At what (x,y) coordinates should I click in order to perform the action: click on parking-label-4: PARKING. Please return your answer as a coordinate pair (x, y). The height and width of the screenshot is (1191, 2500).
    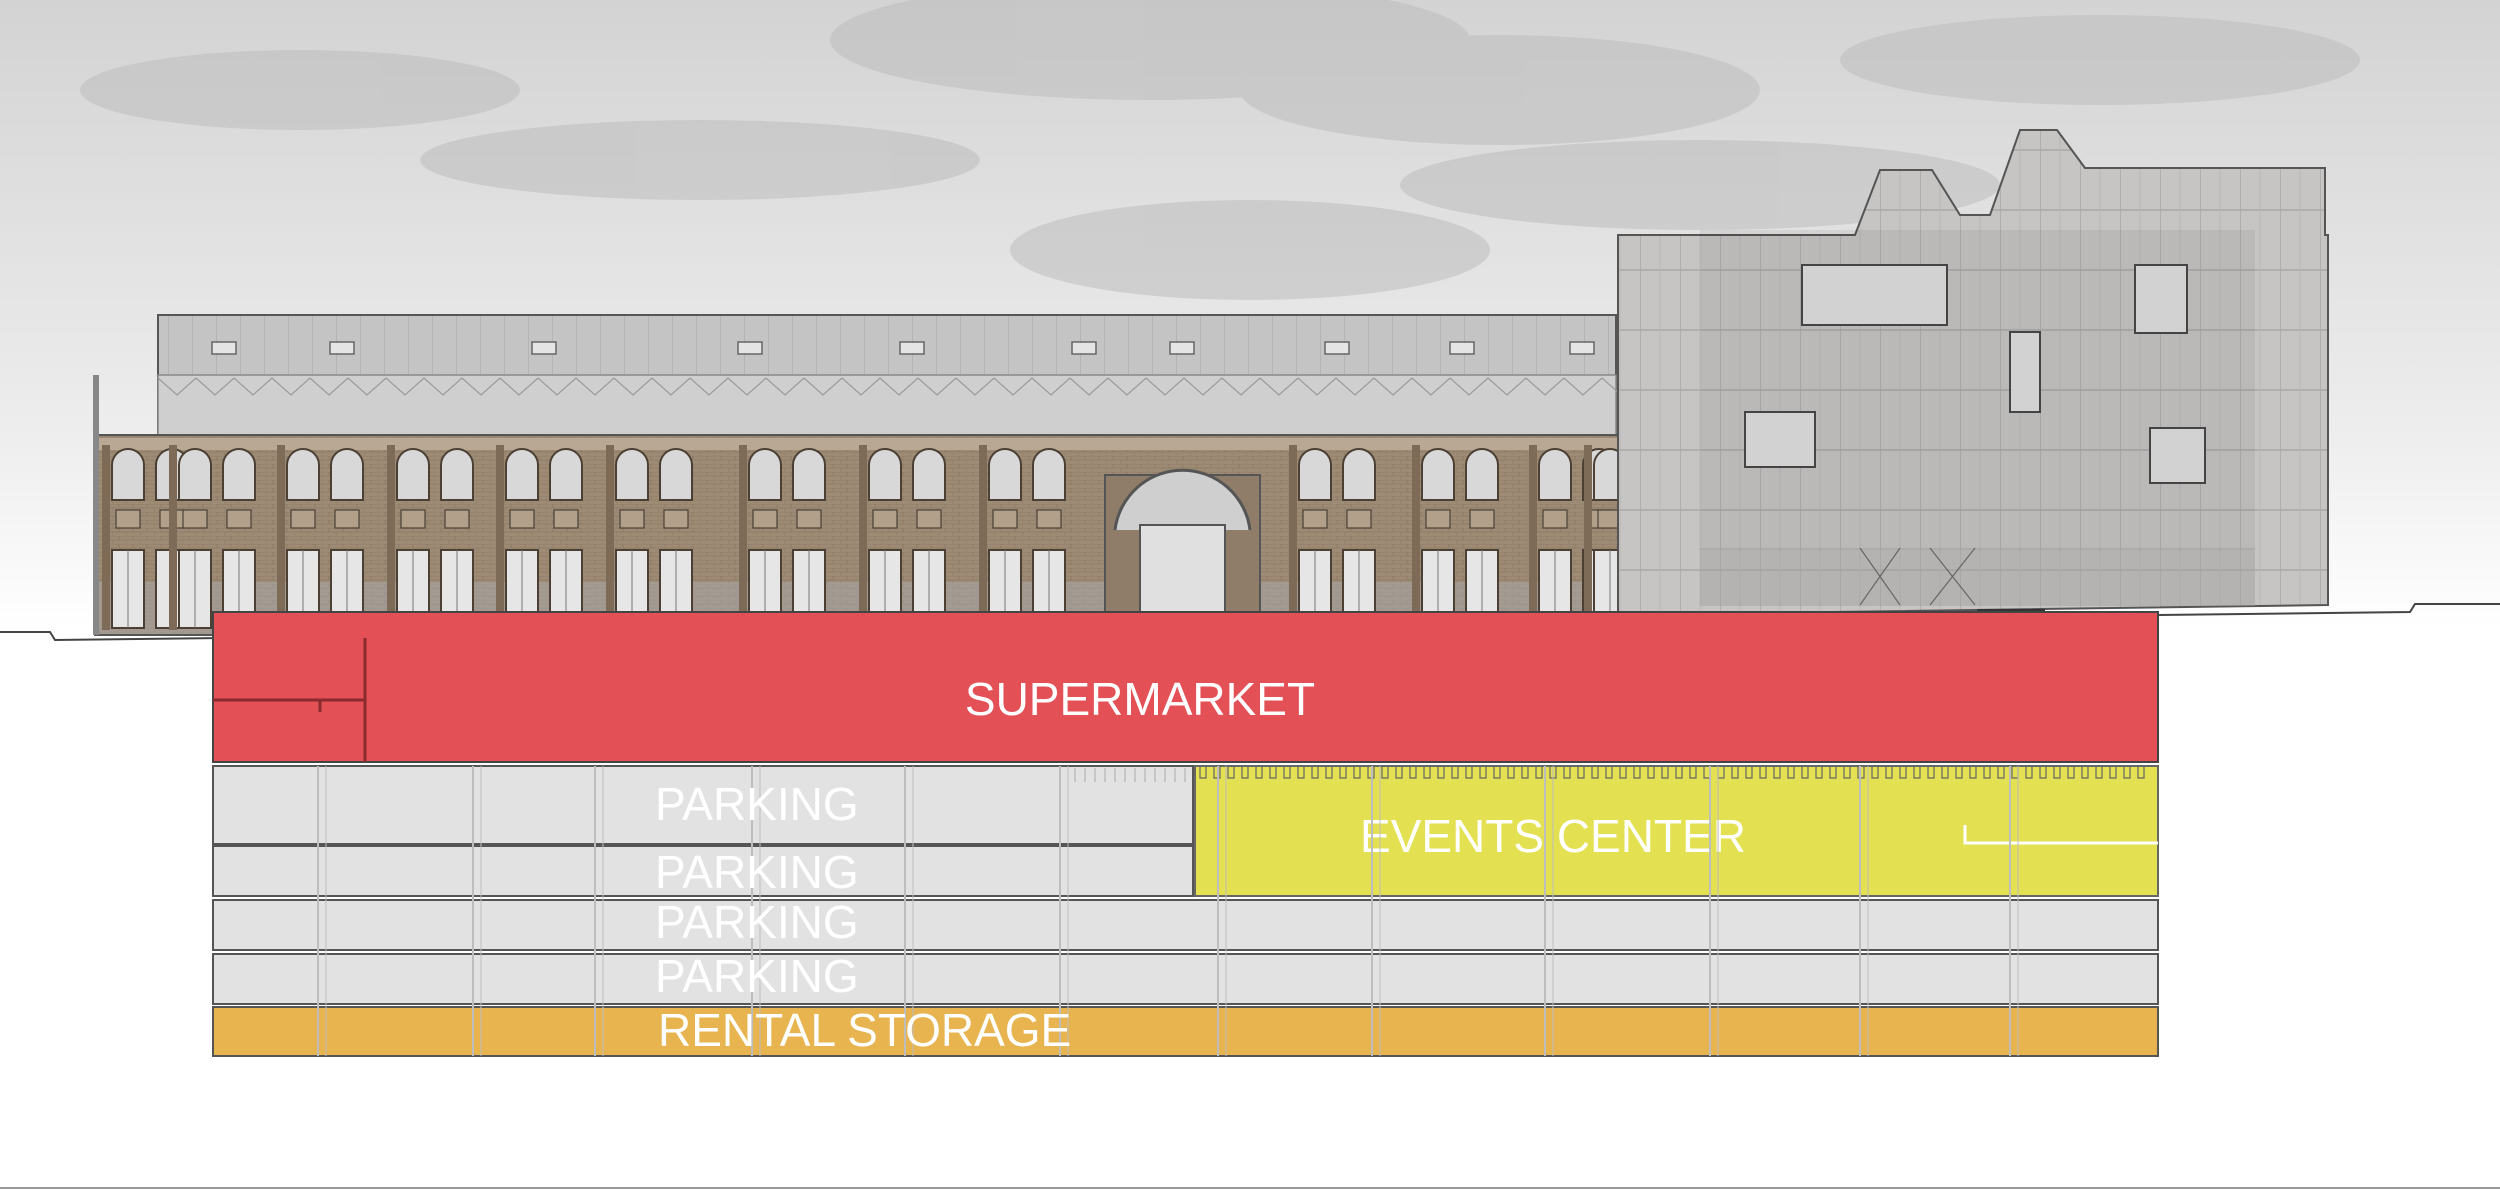
    Looking at the image, I should click on (757, 976).